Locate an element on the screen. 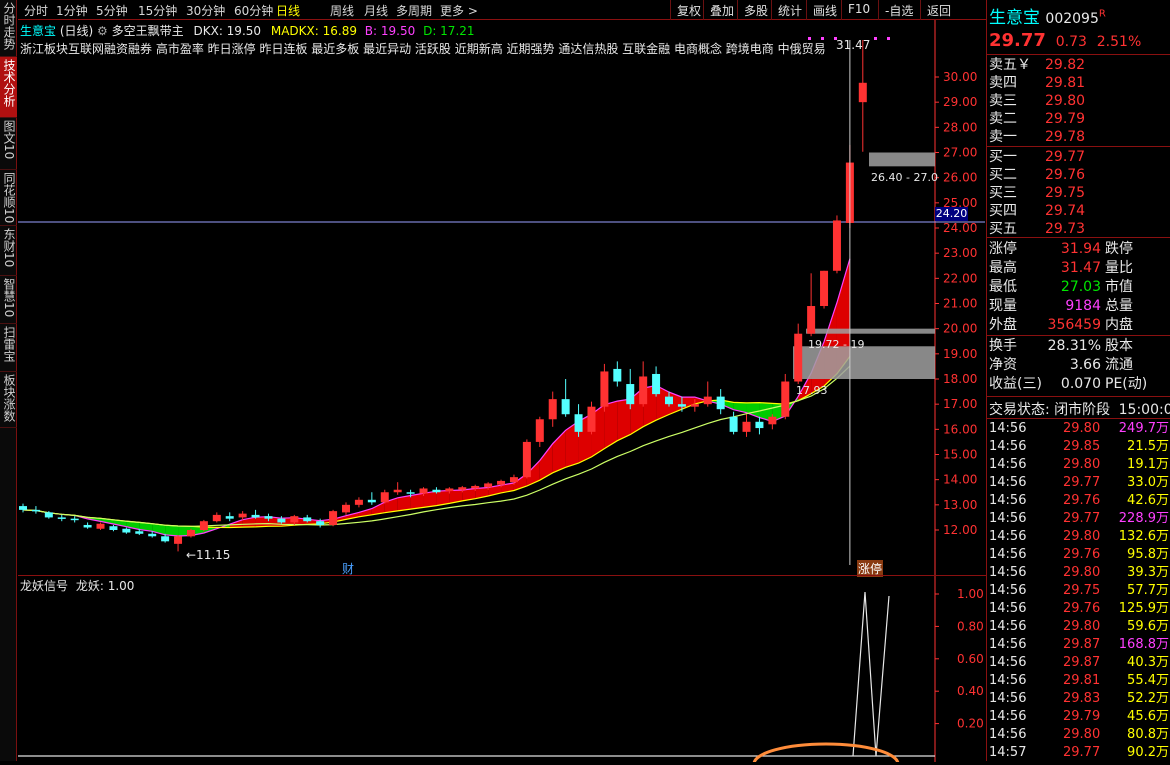  sell-level-4: 卖四 29.81 is located at coordinates (1078, 83).